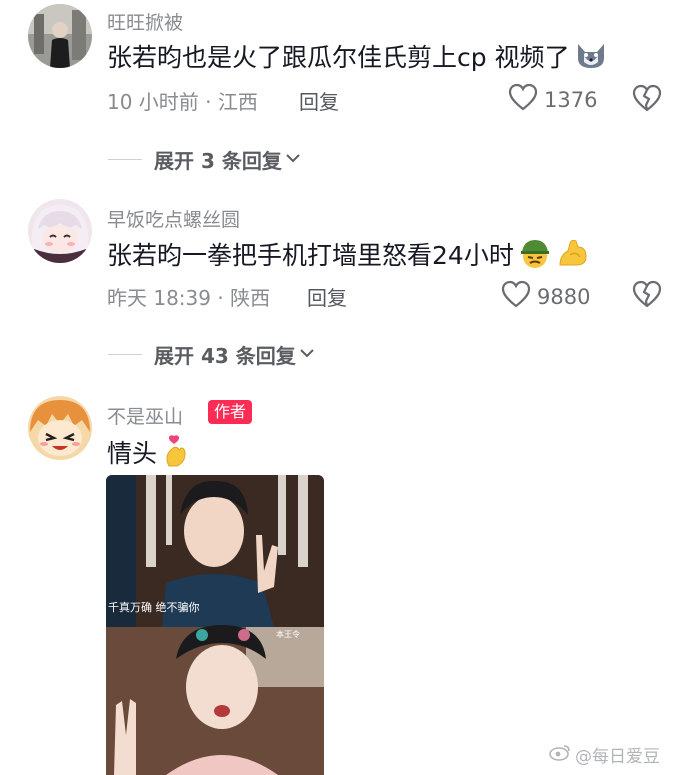  I want to click on expand-replies-label: 展开 43 条回复, so click(225, 356).